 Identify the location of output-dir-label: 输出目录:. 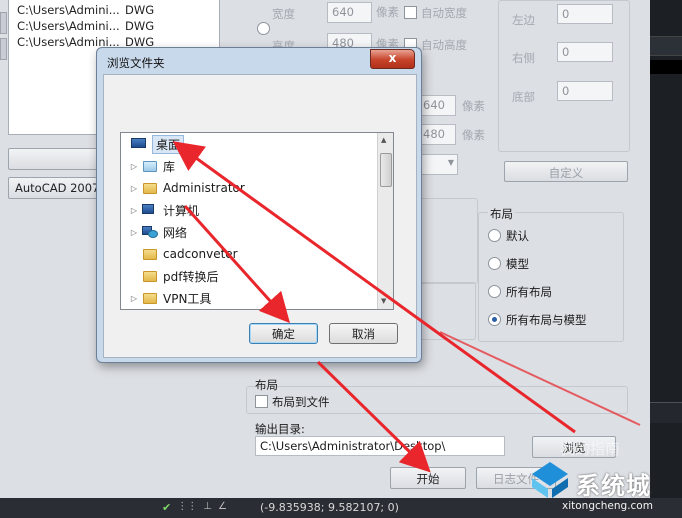
(280, 429).